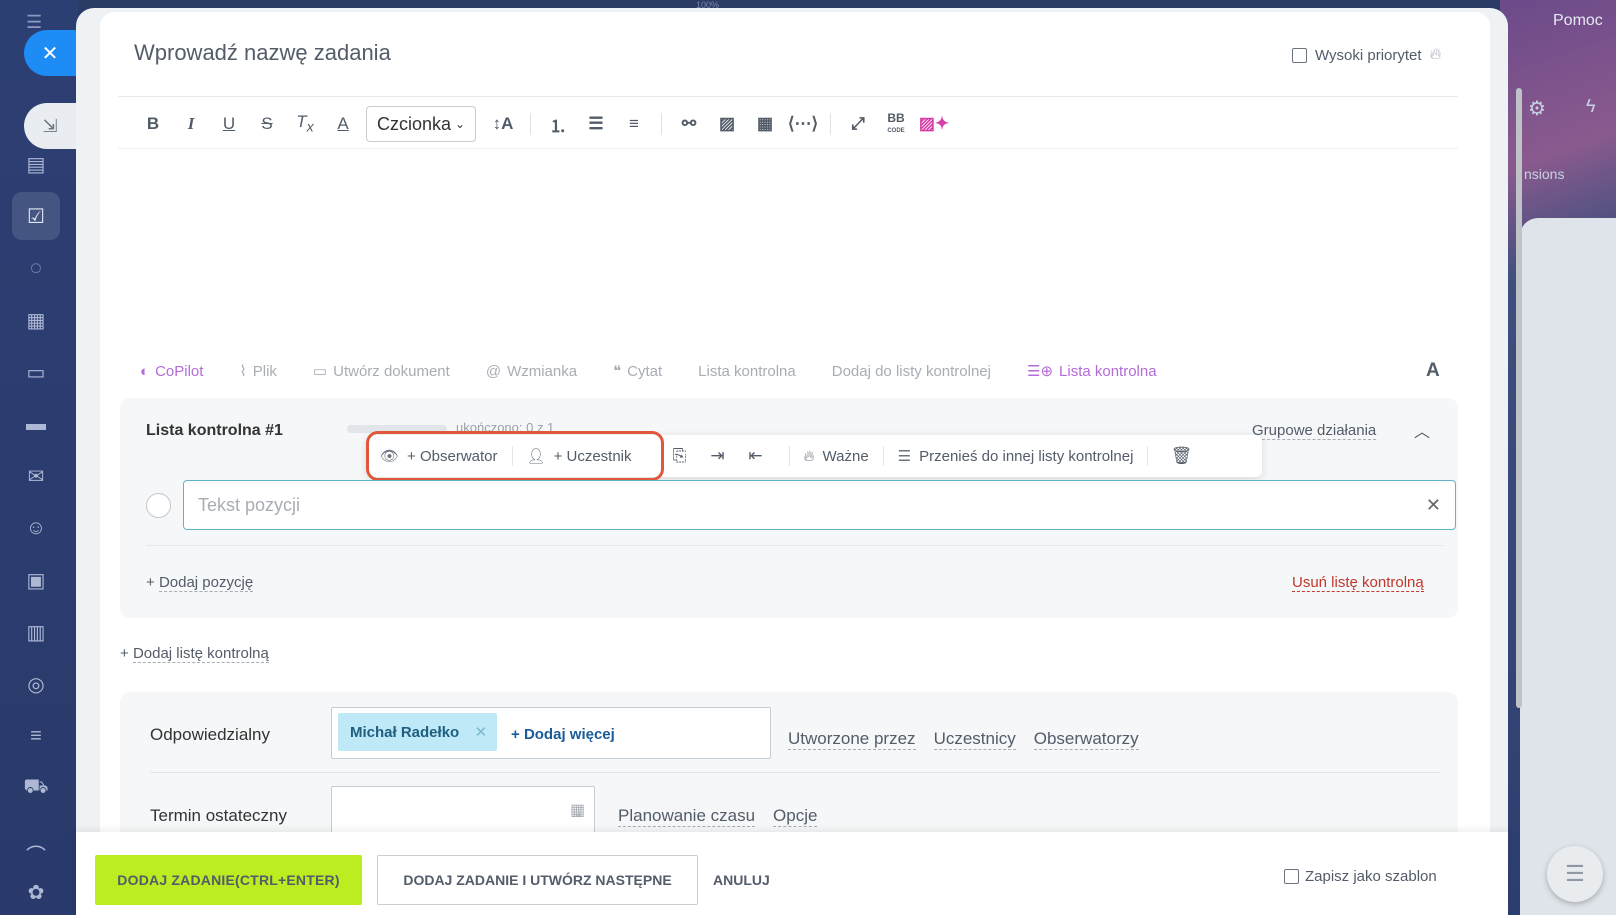 This screenshot has height=915, width=1616. What do you see at coordinates (765, 124) in the screenshot?
I see `table-icon: ▦` at bounding box center [765, 124].